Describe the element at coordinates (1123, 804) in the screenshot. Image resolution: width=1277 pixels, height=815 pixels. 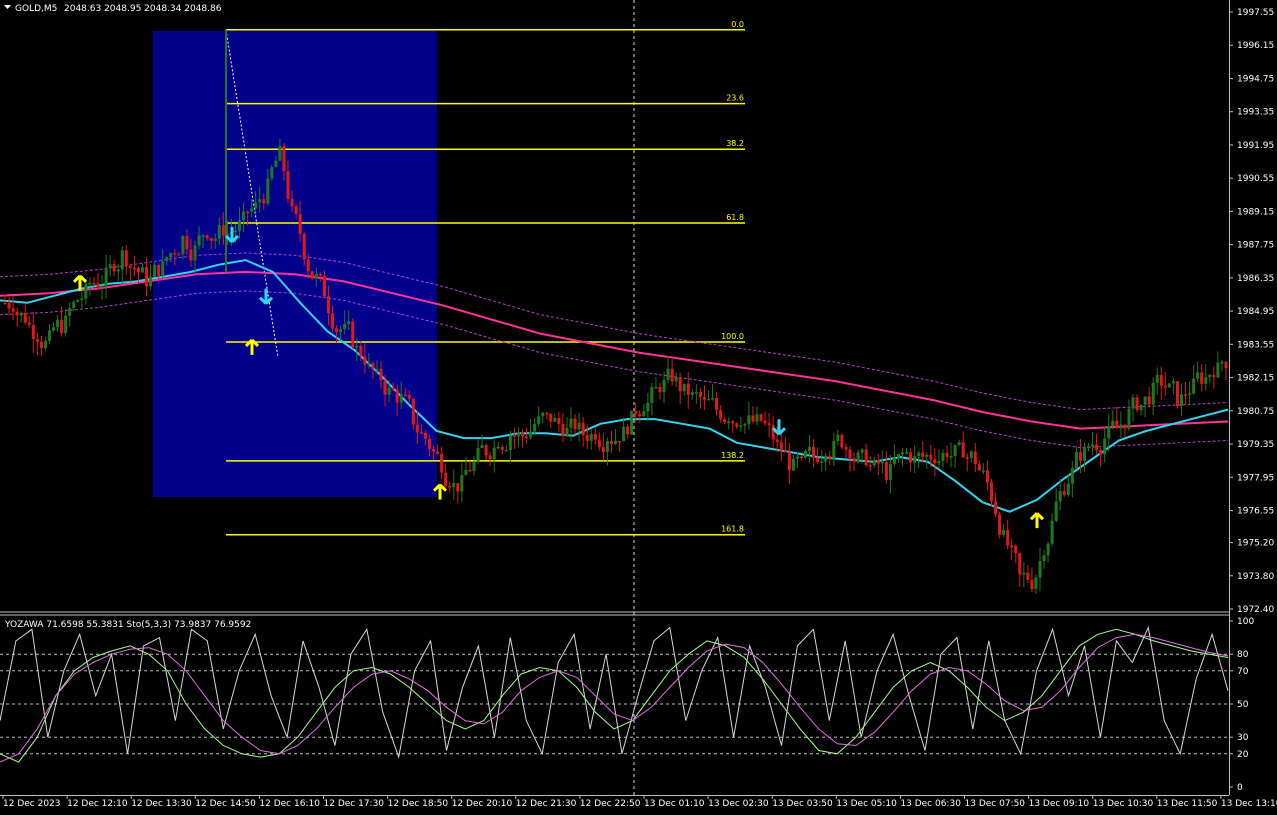
I see `time-tick-label: 13 Dec 10:30` at that location.